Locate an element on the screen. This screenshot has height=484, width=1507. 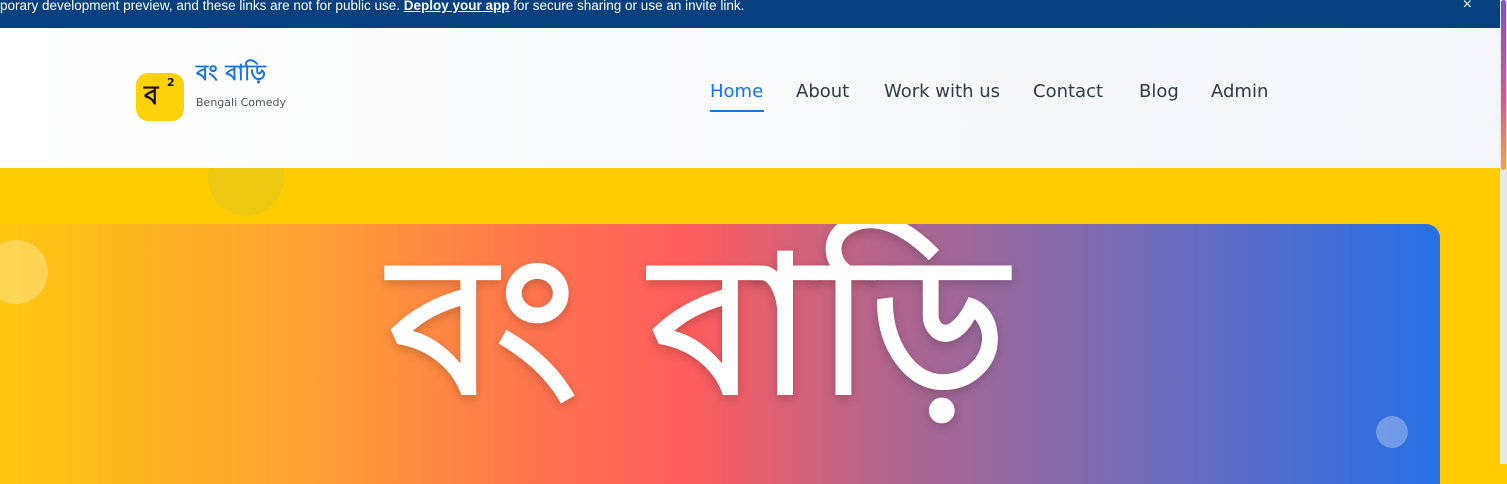
nav-work-with-us: Work with us is located at coordinates (942, 91).